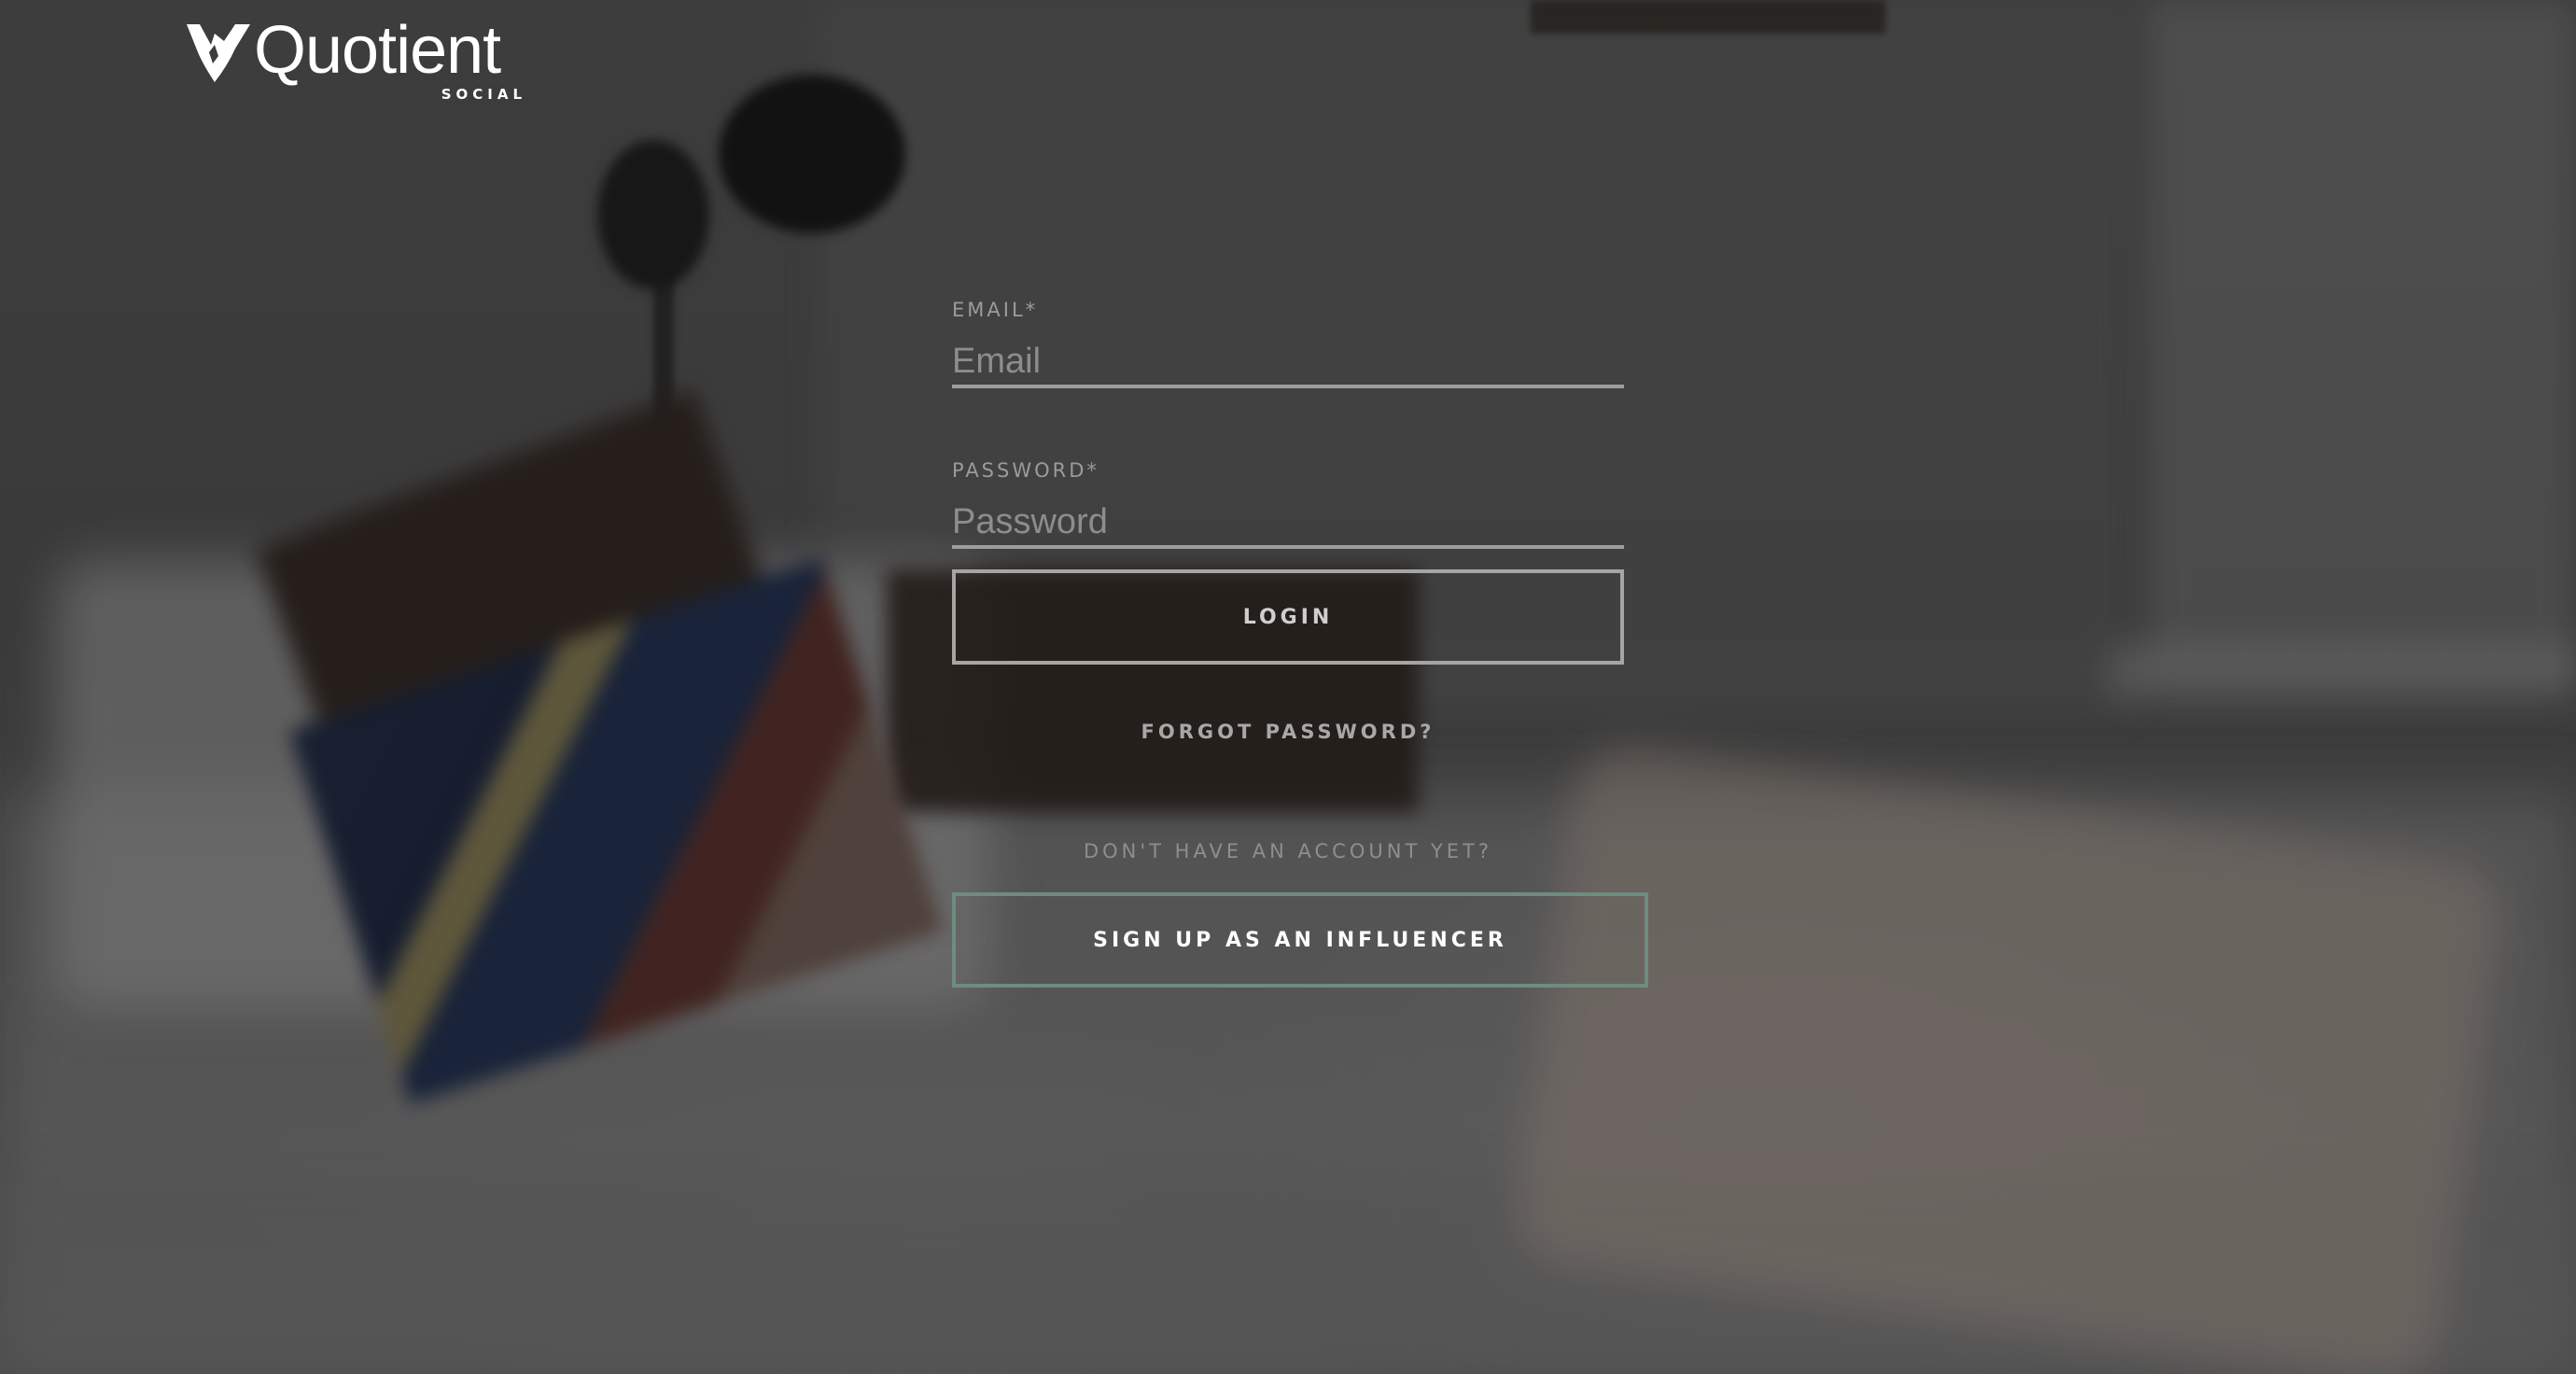 This screenshot has width=2576, height=1374. What do you see at coordinates (1288, 732) in the screenshot?
I see `forgot-password-link: FORGOT PASSWORD?` at bounding box center [1288, 732].